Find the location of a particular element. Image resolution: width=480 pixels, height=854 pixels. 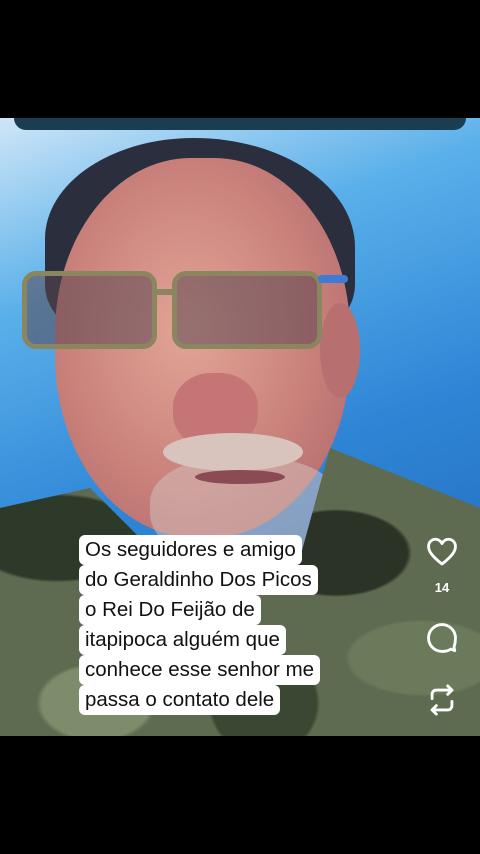

caption-line: do Geraldinho Dos Picos is located at coordinates (198, 580).